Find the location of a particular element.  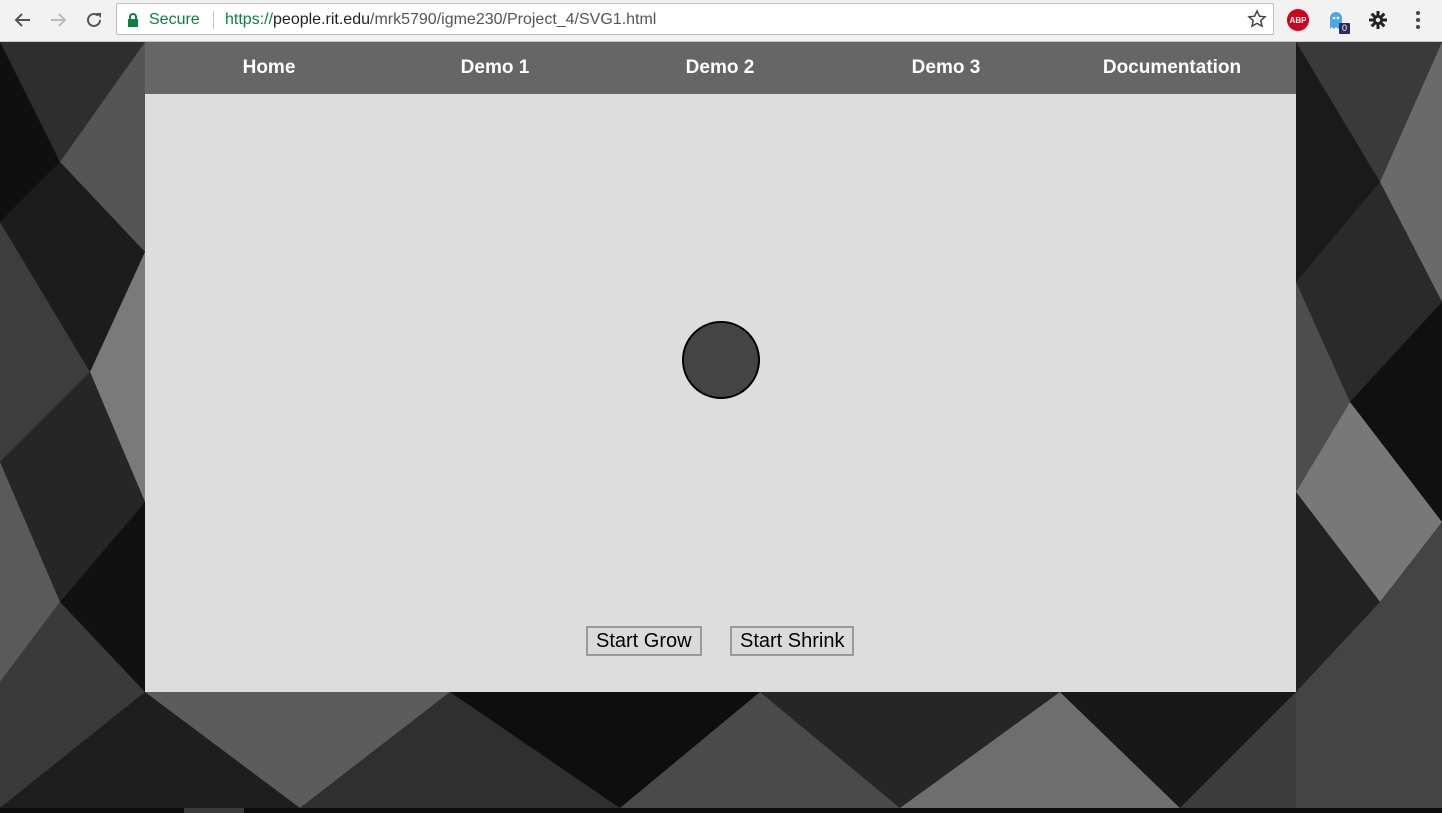

bottom-tab-stub is located at coordinates (214, 810).